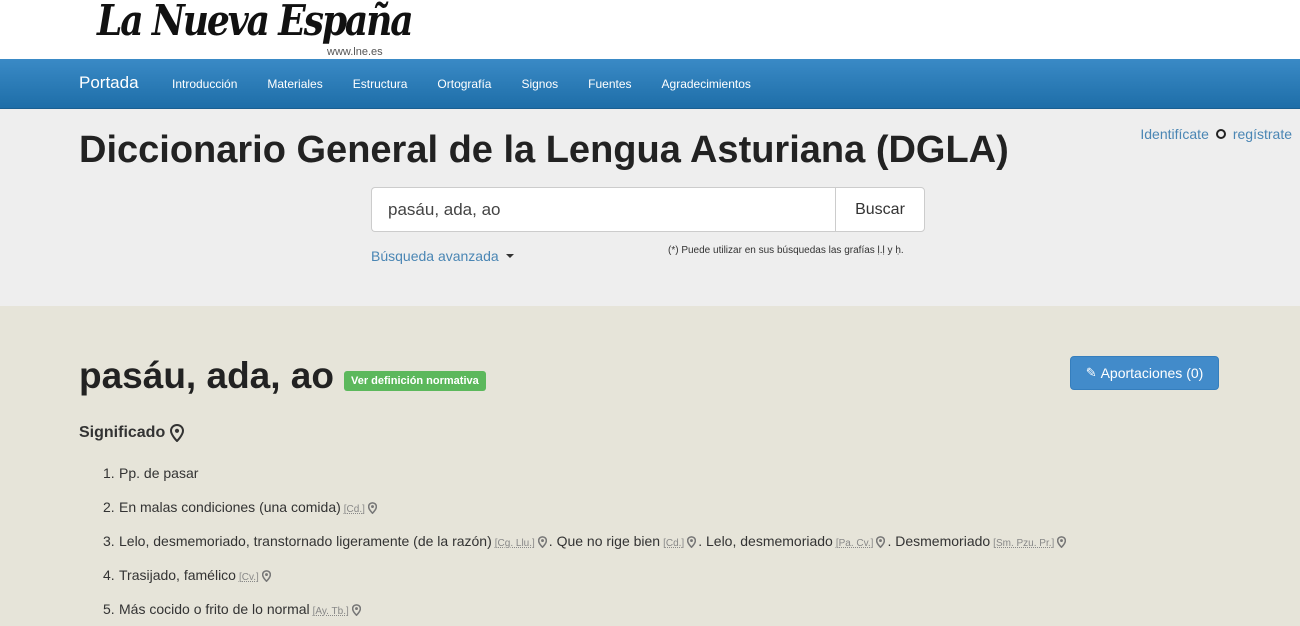  I want to click on source-abbreviation: [Cv.], so click(249, 577).